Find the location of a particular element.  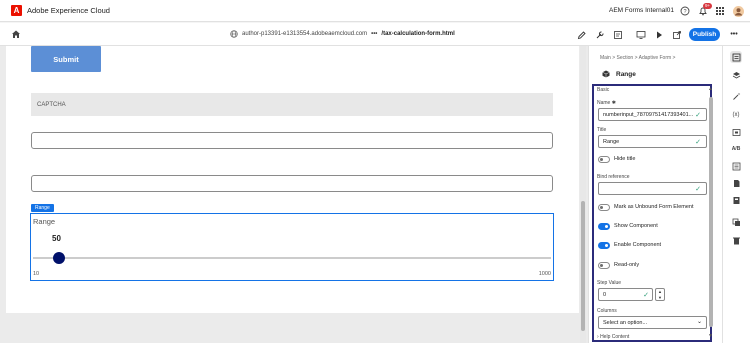

breadcrumb: Main > Section > Adaptive Form > is located at coordinates (637, 58).